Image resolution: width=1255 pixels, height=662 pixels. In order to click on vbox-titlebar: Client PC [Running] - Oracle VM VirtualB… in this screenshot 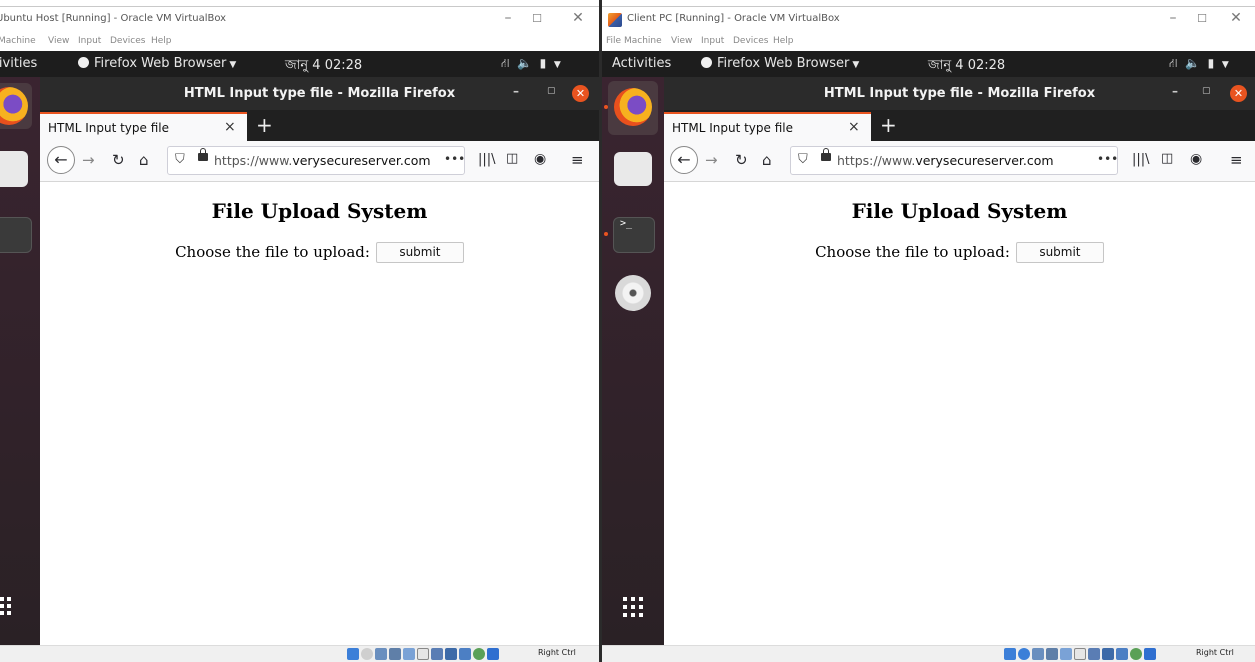, I will do `click(928, 20)`.